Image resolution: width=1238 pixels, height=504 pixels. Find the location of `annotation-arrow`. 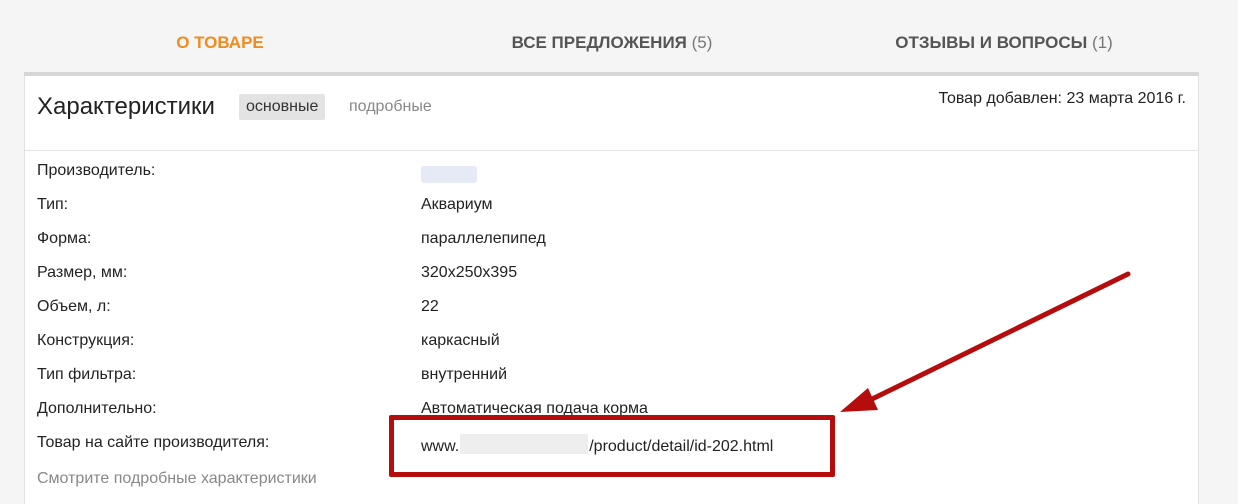

annotation-arrow is located at coordinates (985, 341).